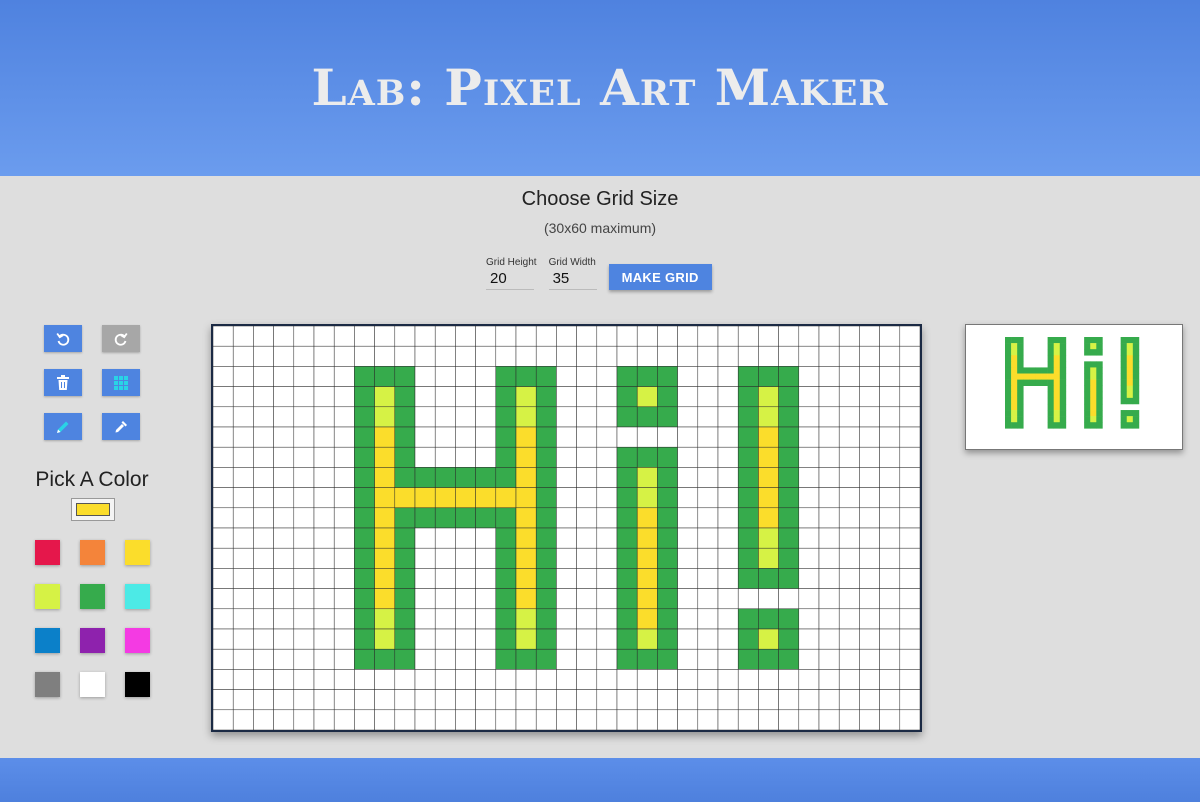 This screenshot has width=1200, height=802. Describe the element at coordinates (121, 426) in the screenshot. I see `eyedropper-button` at that location.